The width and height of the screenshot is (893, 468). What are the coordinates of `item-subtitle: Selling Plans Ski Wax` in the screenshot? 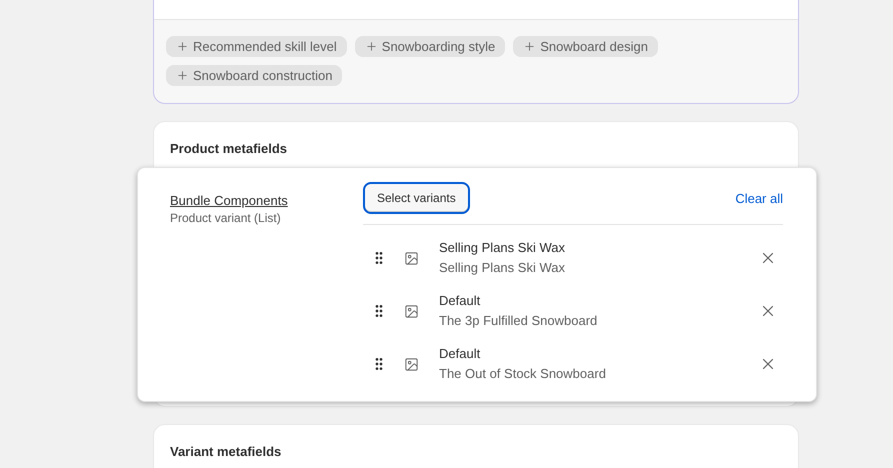 It's located at (502, 268).